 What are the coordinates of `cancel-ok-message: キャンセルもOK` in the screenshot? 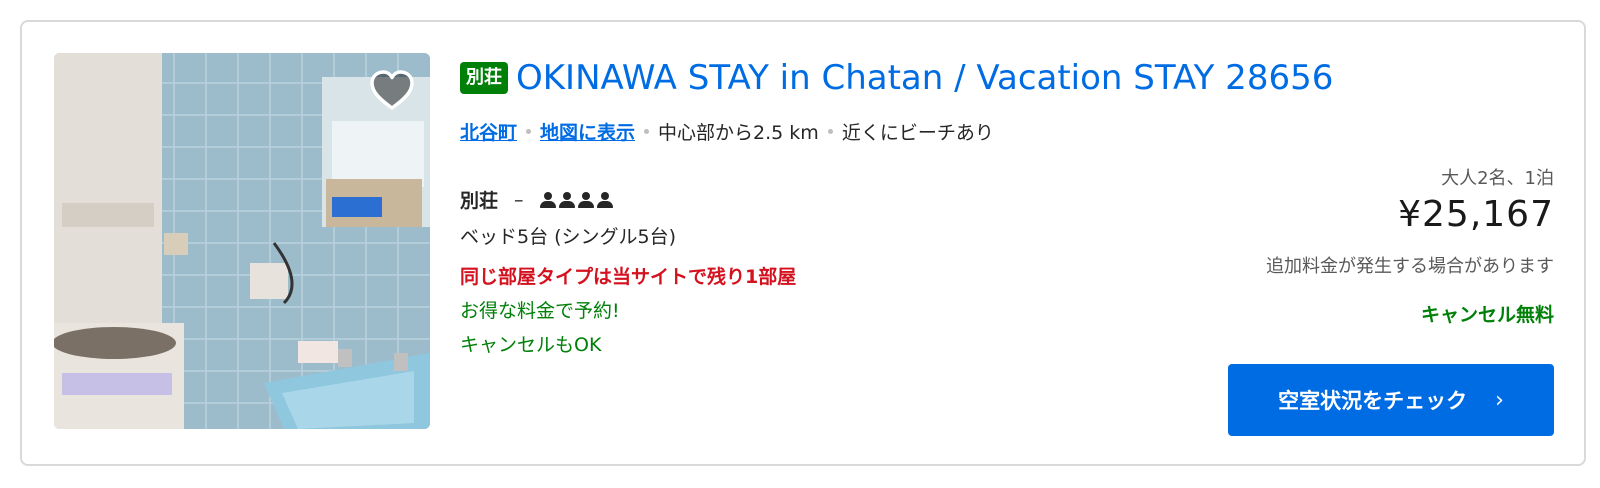 It's located at (531, 345).